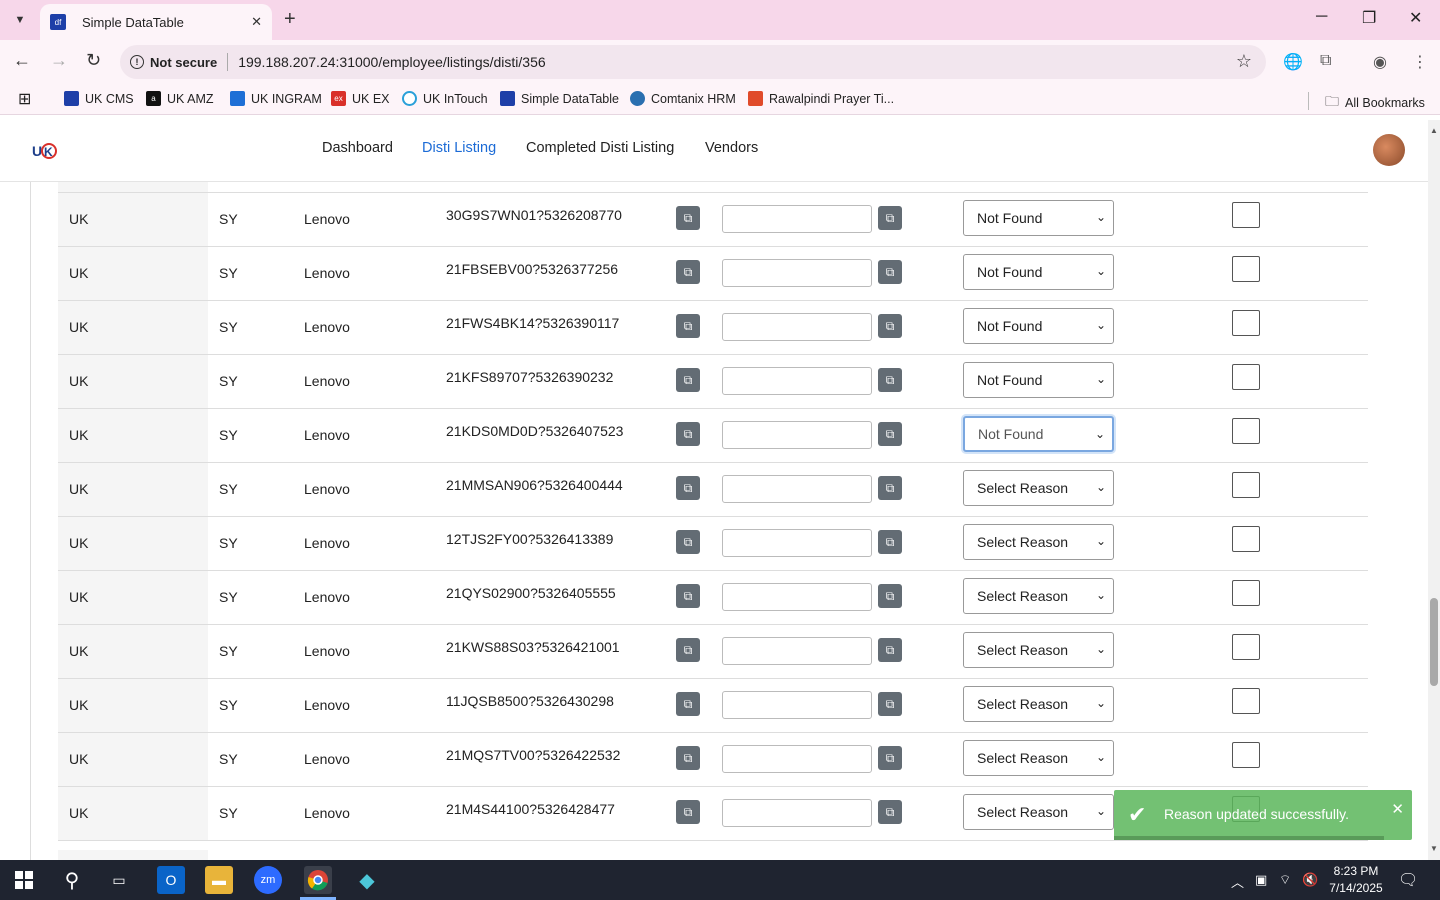 The height and width of the screenshot is (900, 1440). Describe the element at coordinates (93, 60) in the screenshot. I see `reload-icon: ↻` at that location.